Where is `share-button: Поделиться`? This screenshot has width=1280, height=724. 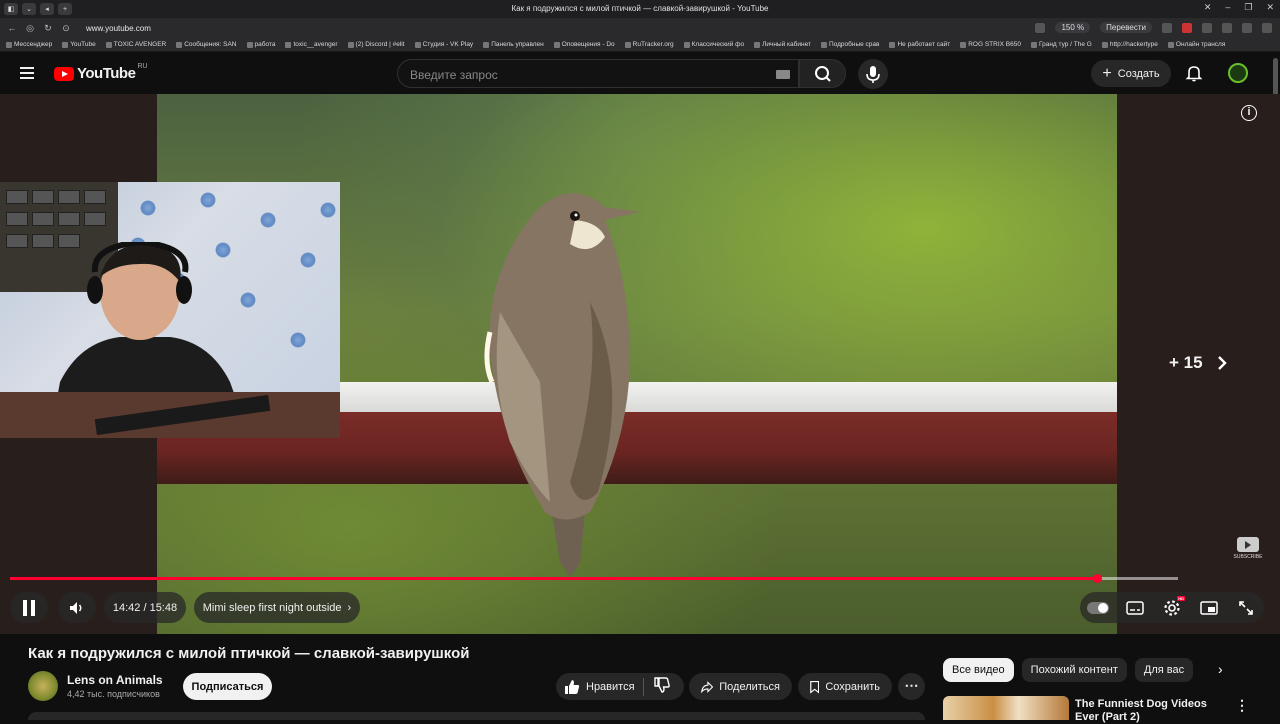 share-button: Поделиться is located at coordinates (740, 686).